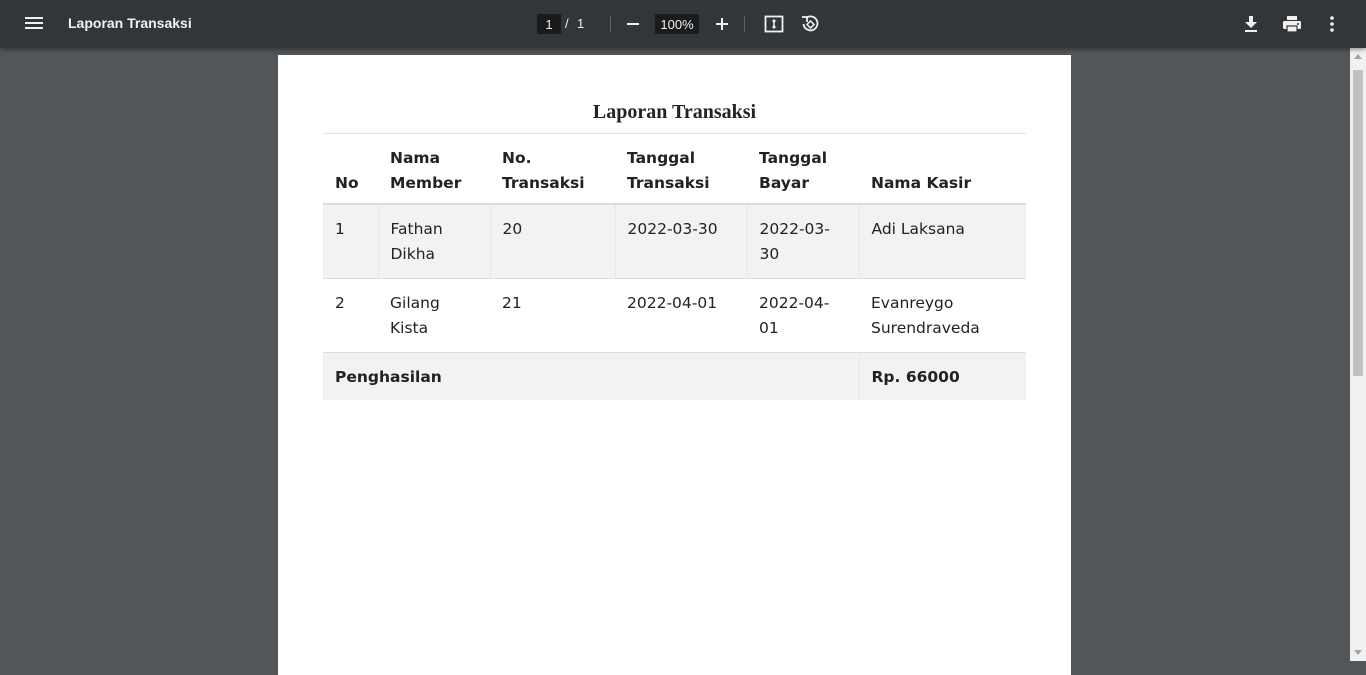  I want to click on vertical-scrollbar, so click(1358, 354).